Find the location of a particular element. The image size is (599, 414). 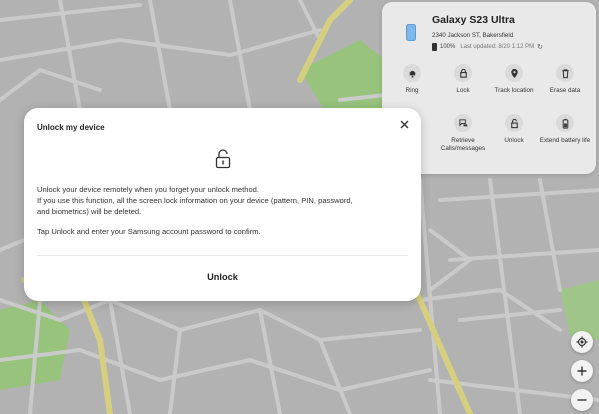

dialog-title: Unlock my device is located at coordinates (71, 127).